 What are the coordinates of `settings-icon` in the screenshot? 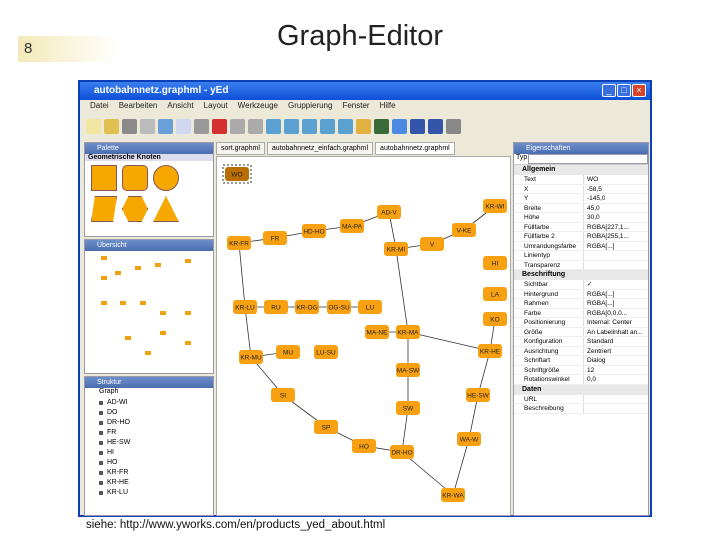 It's located at (453, 126).